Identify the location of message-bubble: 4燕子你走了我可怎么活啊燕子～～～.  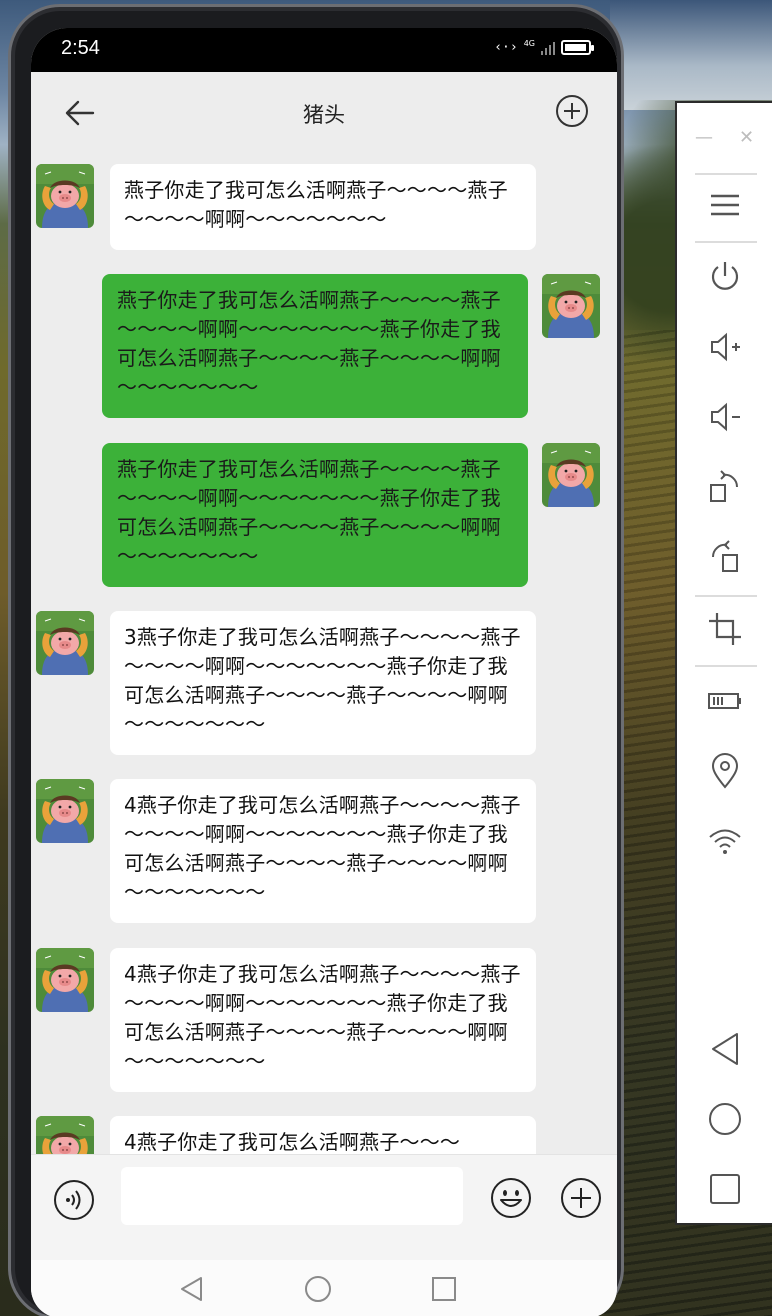
(323, 1135).